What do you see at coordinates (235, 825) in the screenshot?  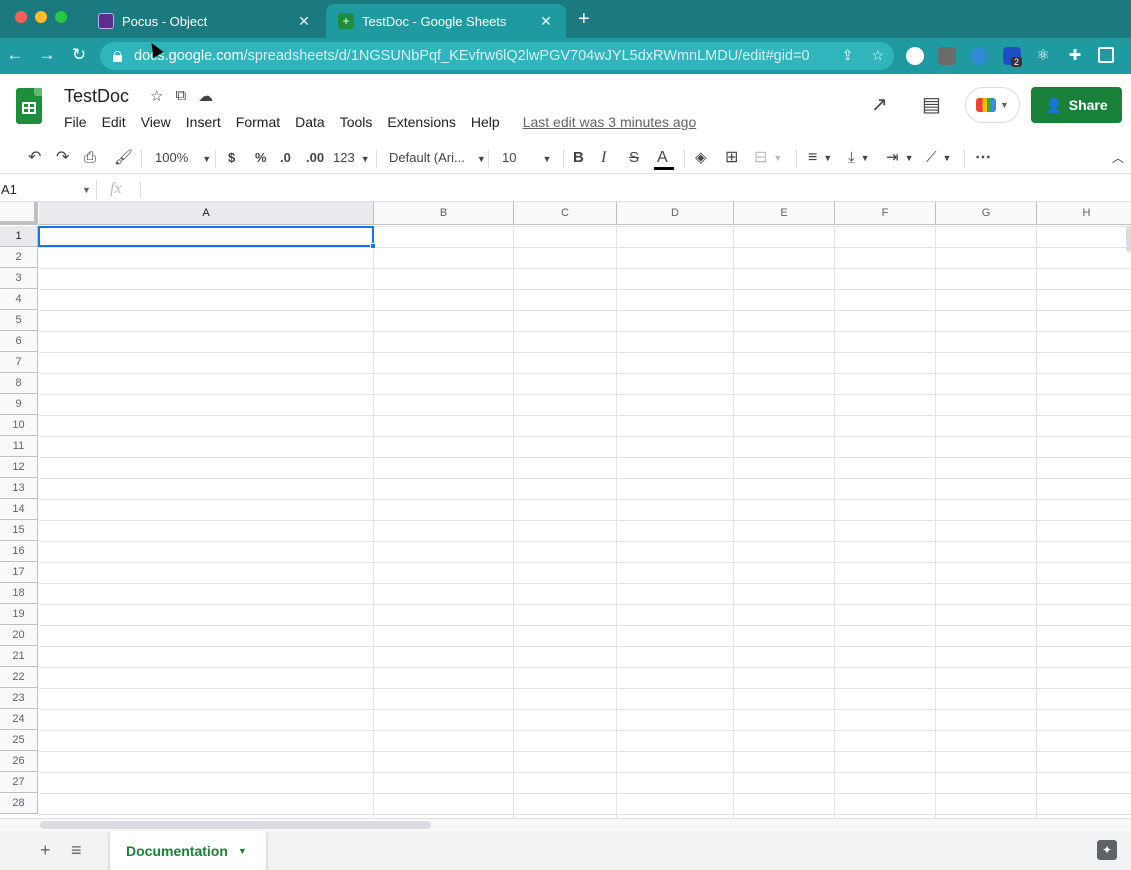 I see `horizontal-scrollbar-thumb` at bounding box center [235, 825].